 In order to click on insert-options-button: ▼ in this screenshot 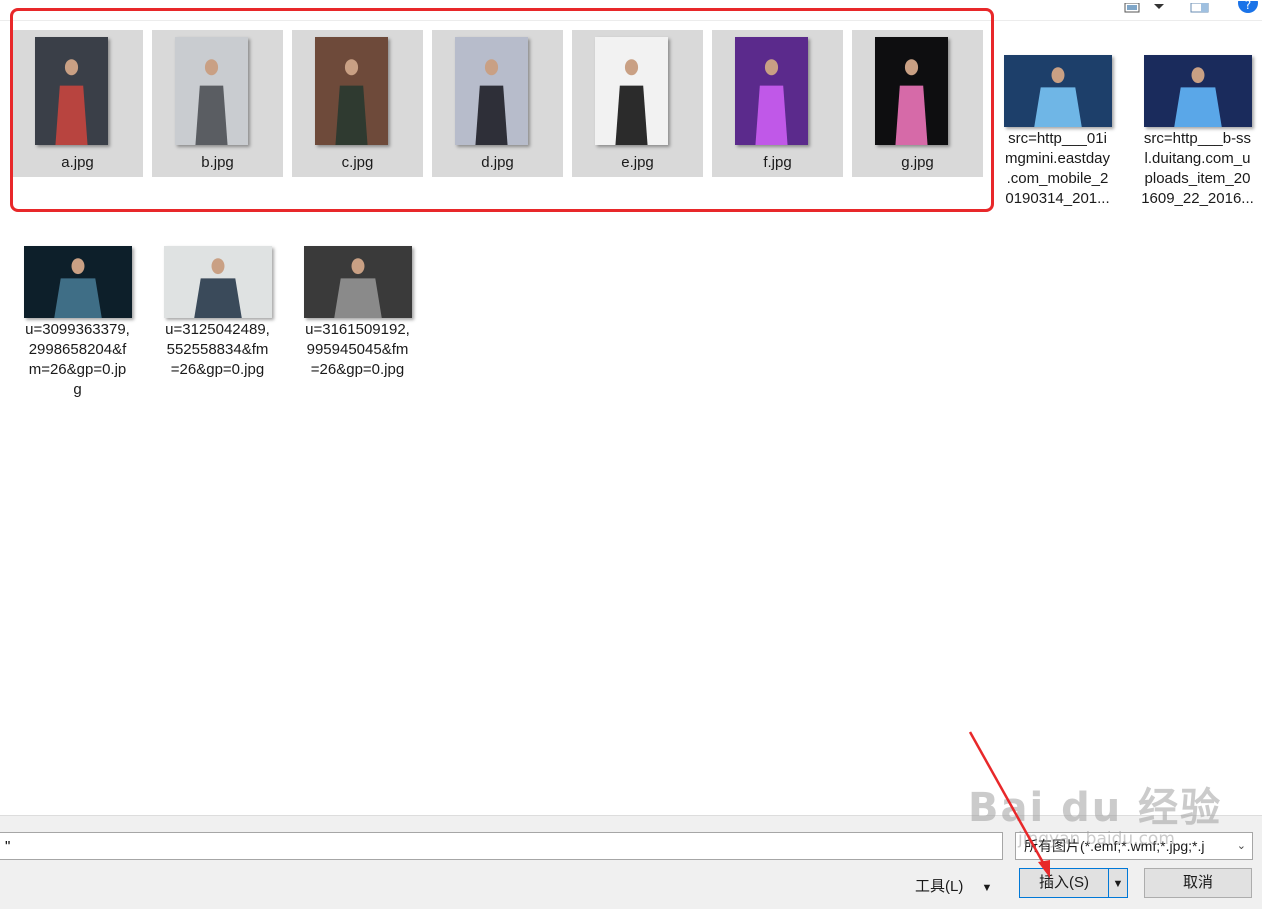, I will do `click(1118, 883)`.